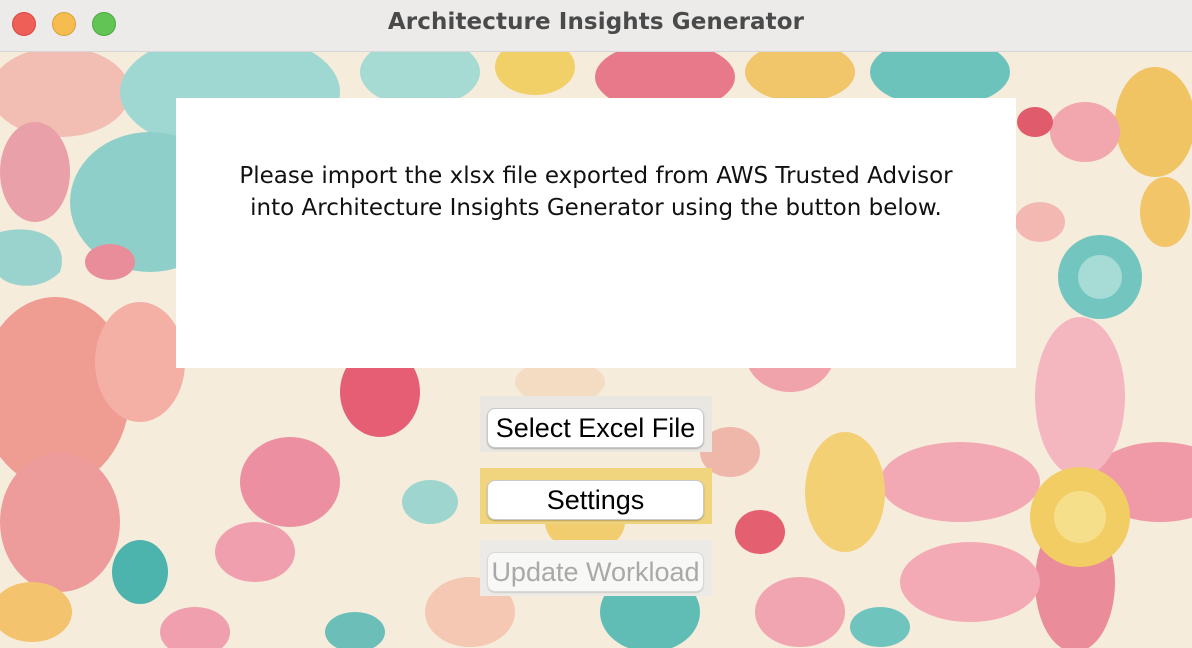 The height and width of the screenshot is (648, 1192). What do you see at coordinates (595, 500) in the screenshot?
I see `settings-button: Settings` at bounding box center [595, 500].